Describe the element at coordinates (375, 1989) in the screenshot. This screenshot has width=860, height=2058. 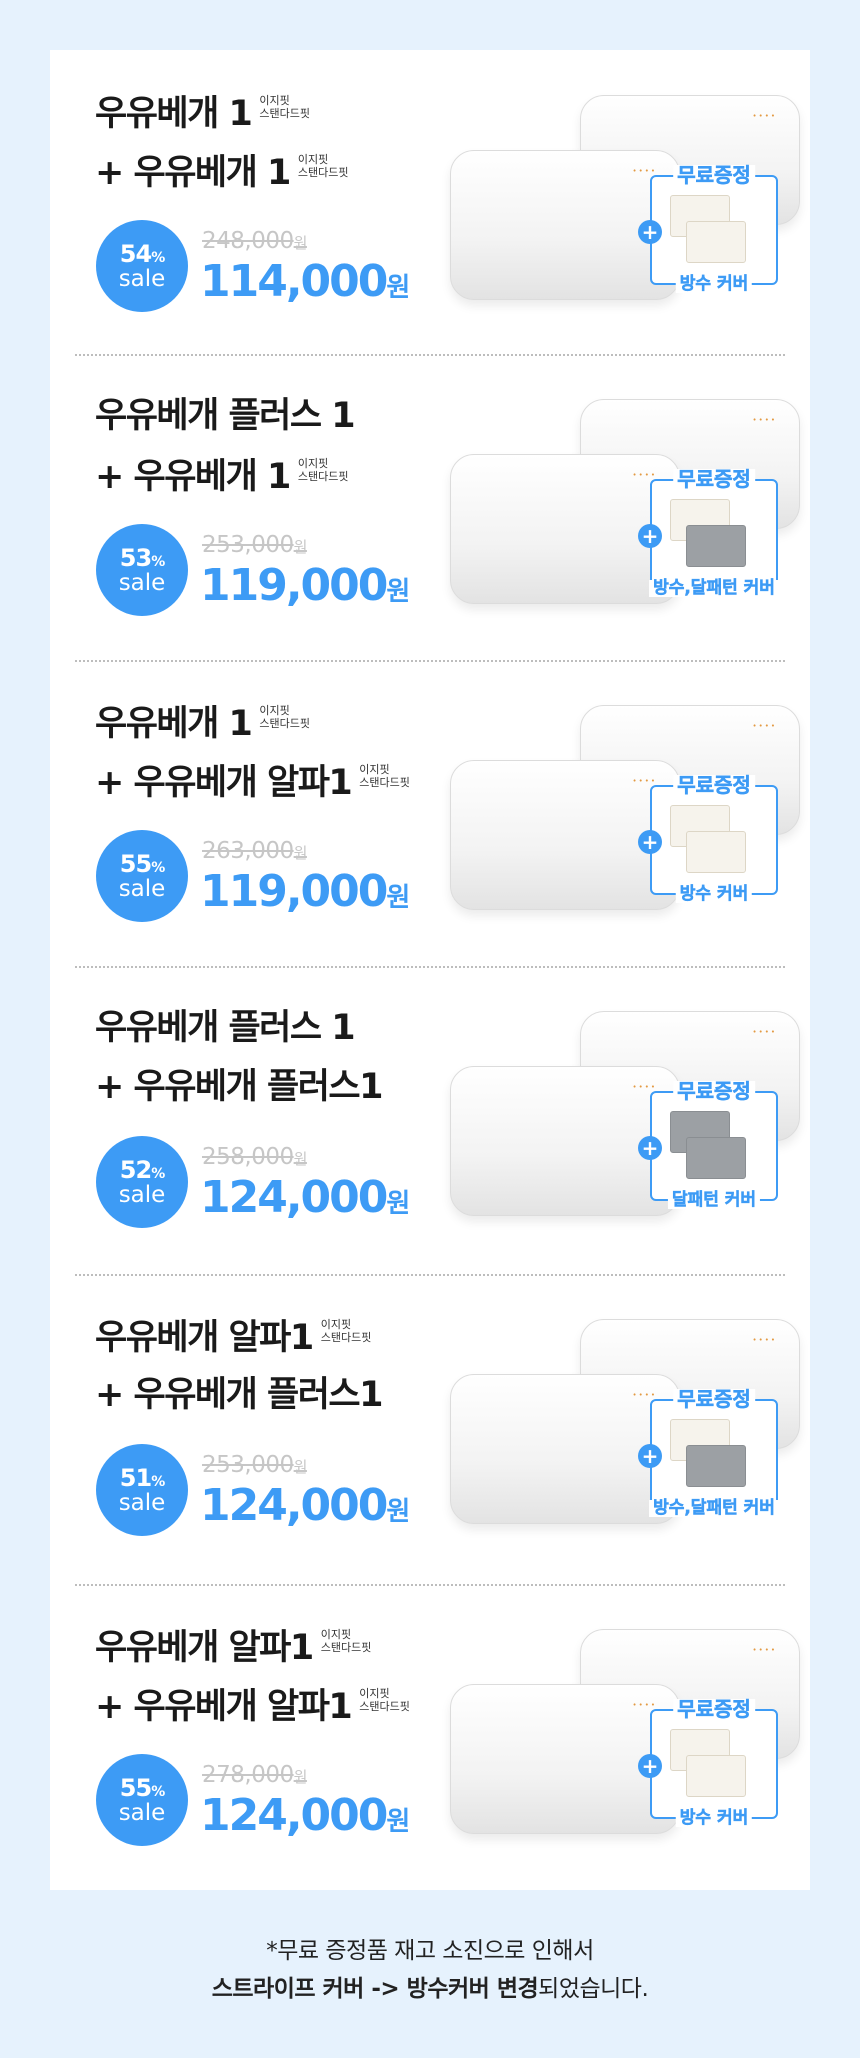
I see `notice-emphasis: 스트라이프 커버 -> 방수커버 변경` at that location.